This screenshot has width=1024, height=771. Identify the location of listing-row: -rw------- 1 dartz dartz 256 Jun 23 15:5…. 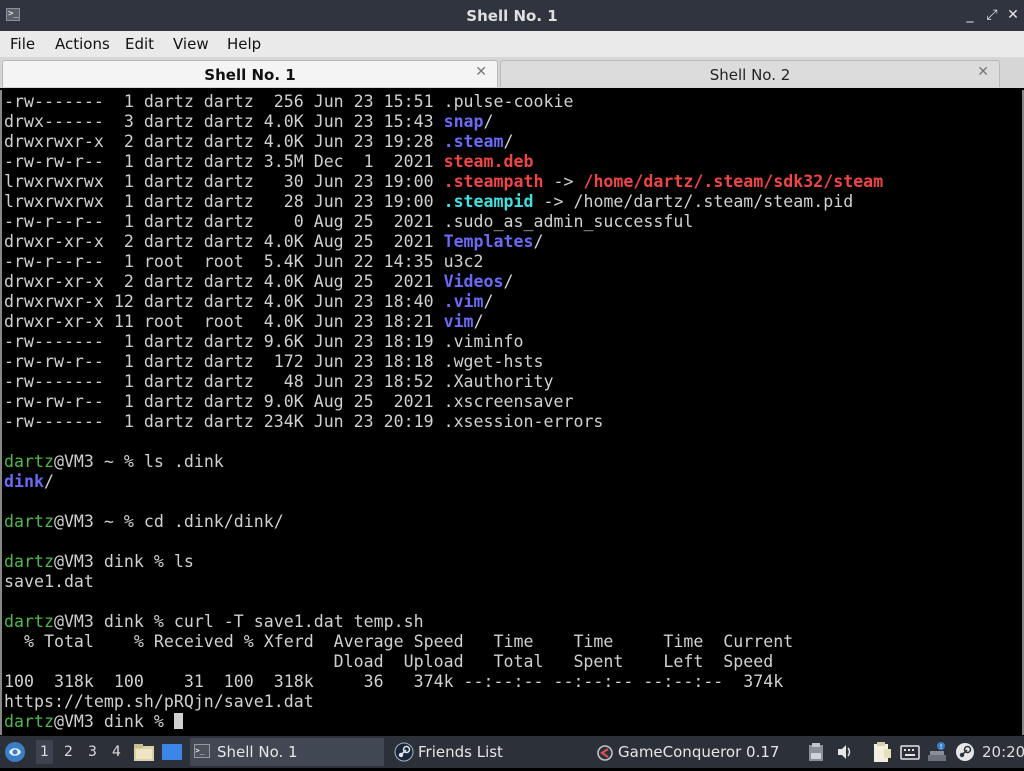
(288, 101).